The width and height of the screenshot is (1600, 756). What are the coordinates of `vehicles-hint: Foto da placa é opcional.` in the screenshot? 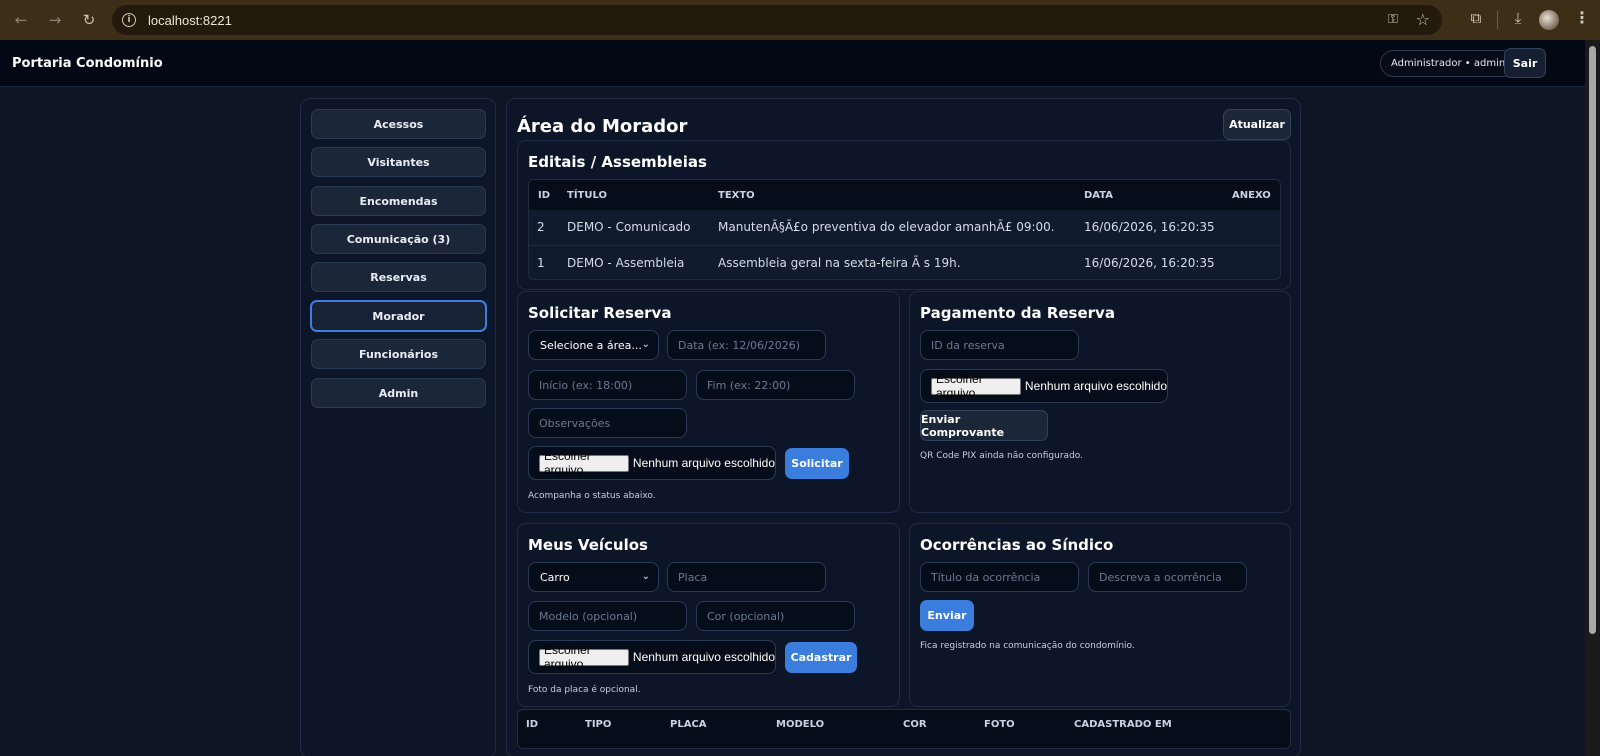 It's located at (584, 690).